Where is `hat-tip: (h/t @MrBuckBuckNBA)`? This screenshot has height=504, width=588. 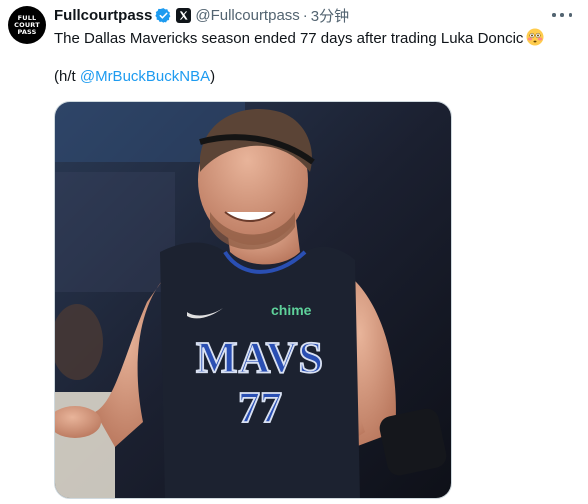 hat-tip: (h/t @MrBuckBuckNBA) is located at coordinates (134, 77).